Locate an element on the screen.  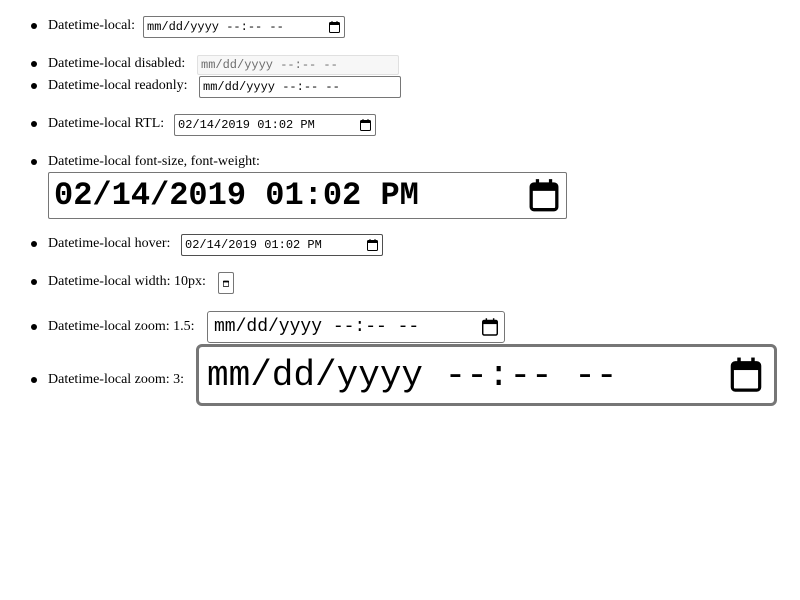
list-item-datetime-local-rtl: Datetime-local RTL: 02/14/2019 01:02 PM is located at coordinates (400, 125).